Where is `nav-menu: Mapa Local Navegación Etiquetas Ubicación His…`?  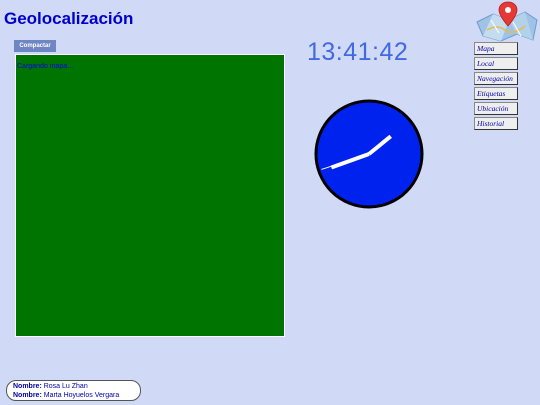 nav-menu: Mapa Local Navegación Etiquetas Ubicación His… is located at coordinates (496, 87).